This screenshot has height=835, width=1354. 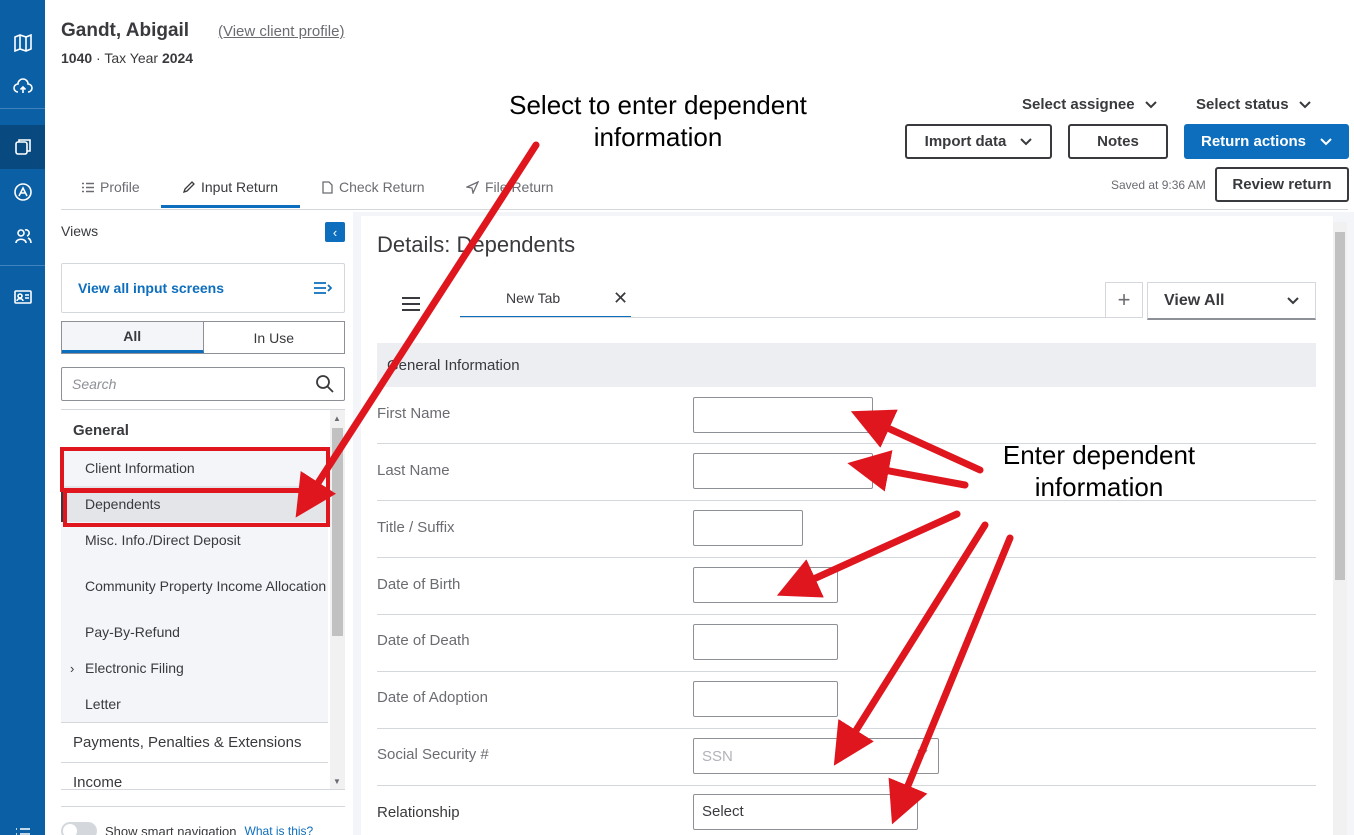 I want to click on first-name-label: First Name, so click(x=414, y=413).